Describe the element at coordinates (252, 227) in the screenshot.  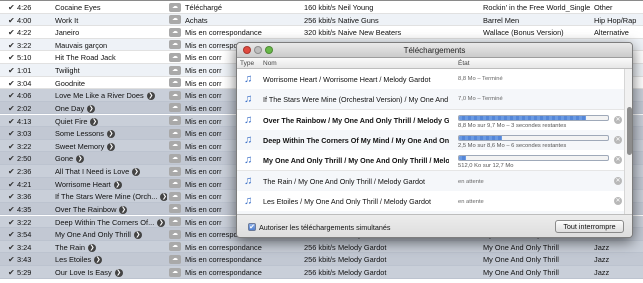
I see `simultaneous-downloads-checkbox: ✔` at that location.